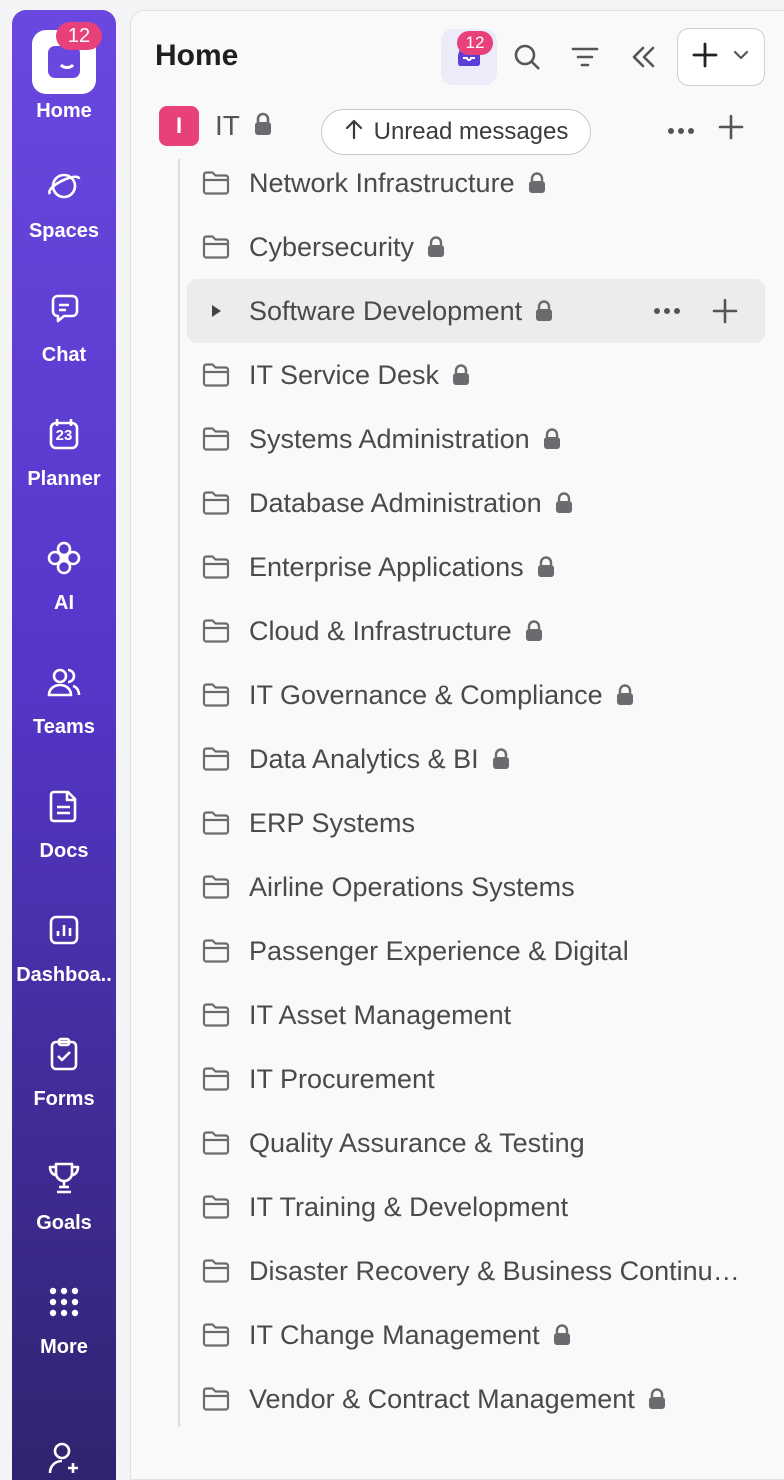 This screenshot has height=1480, width=784. I want to click on folder-row: Airline Operations Systems, so click(476, 887).